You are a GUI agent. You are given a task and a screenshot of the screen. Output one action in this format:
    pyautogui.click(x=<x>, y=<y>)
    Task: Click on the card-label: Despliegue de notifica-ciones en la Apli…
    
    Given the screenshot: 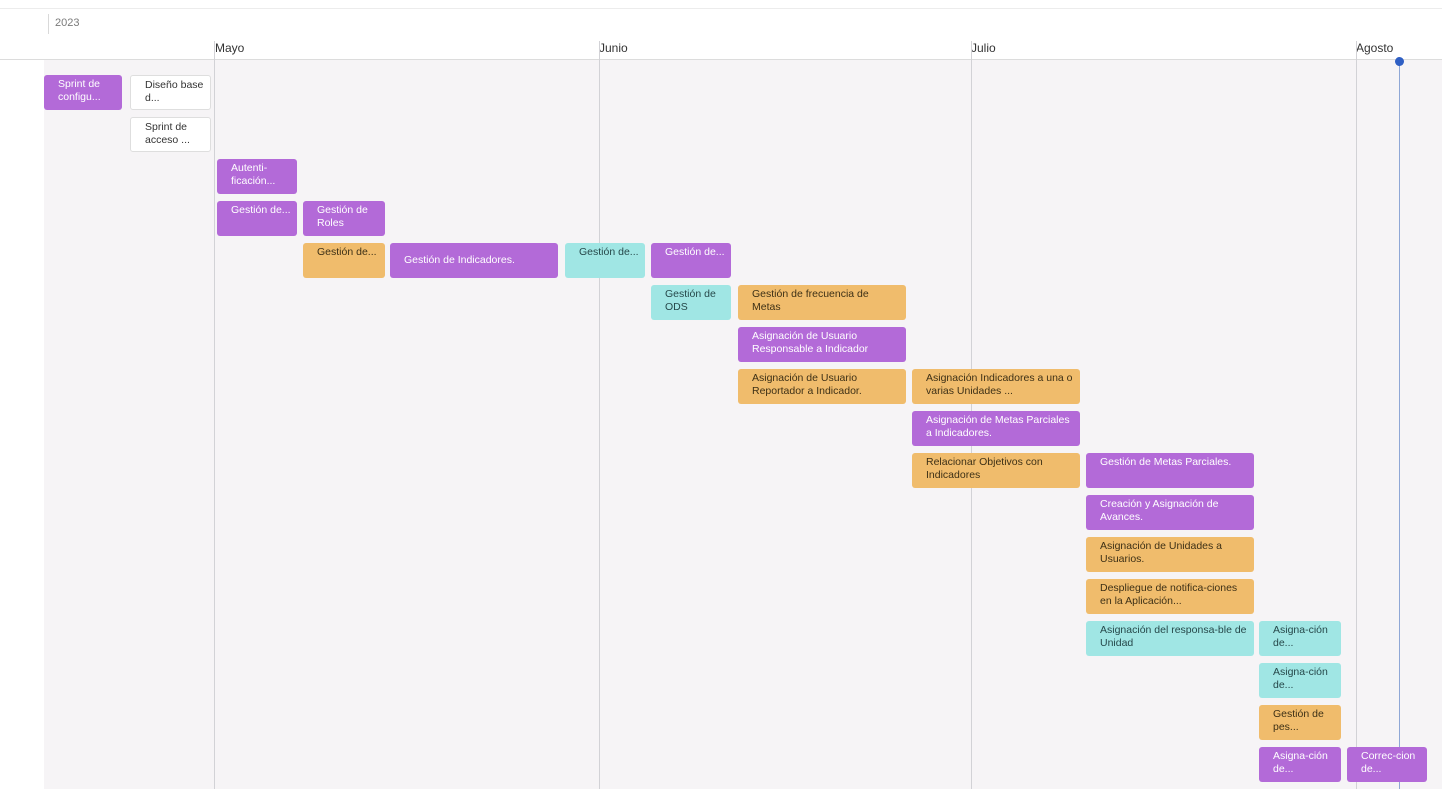 What is the action you would take?
    pyautogui.click(x=1169, y=594)
    